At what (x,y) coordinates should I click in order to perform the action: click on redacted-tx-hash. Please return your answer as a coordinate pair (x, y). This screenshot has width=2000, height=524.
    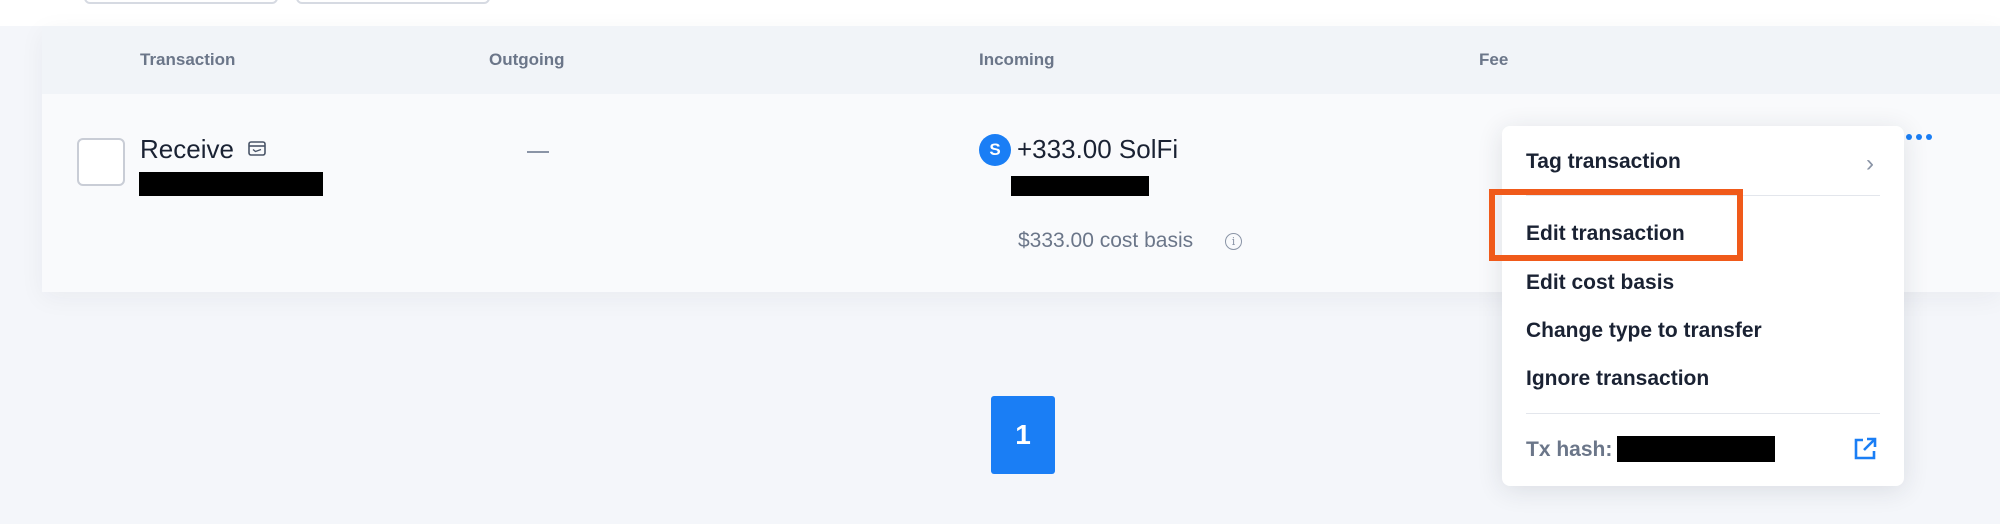
    Looking at the image, I should click on (1696, 449).